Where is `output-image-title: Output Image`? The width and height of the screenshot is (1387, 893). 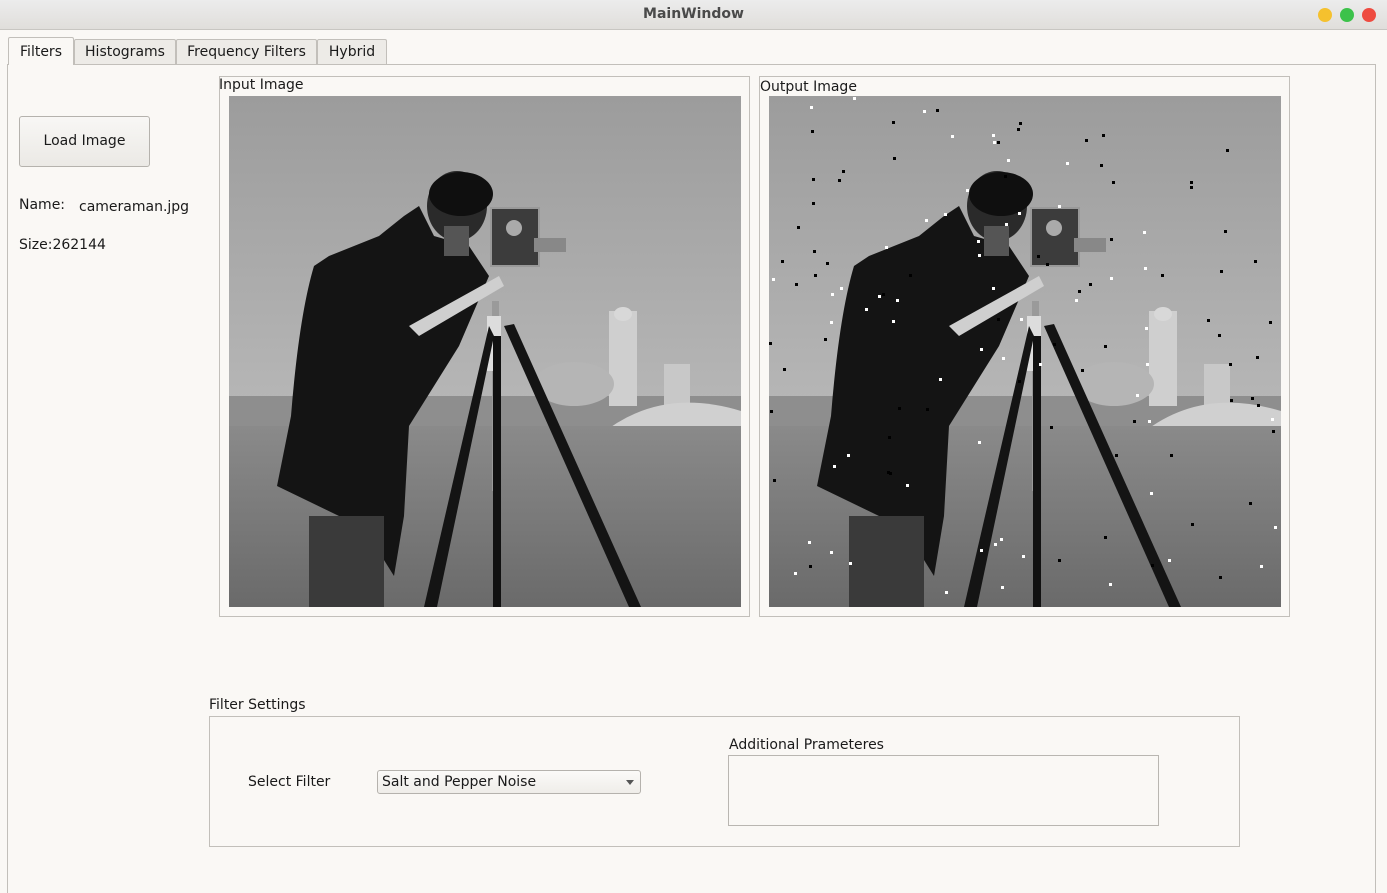 output-image-title: Output Image is located at coordinates (808, 87).